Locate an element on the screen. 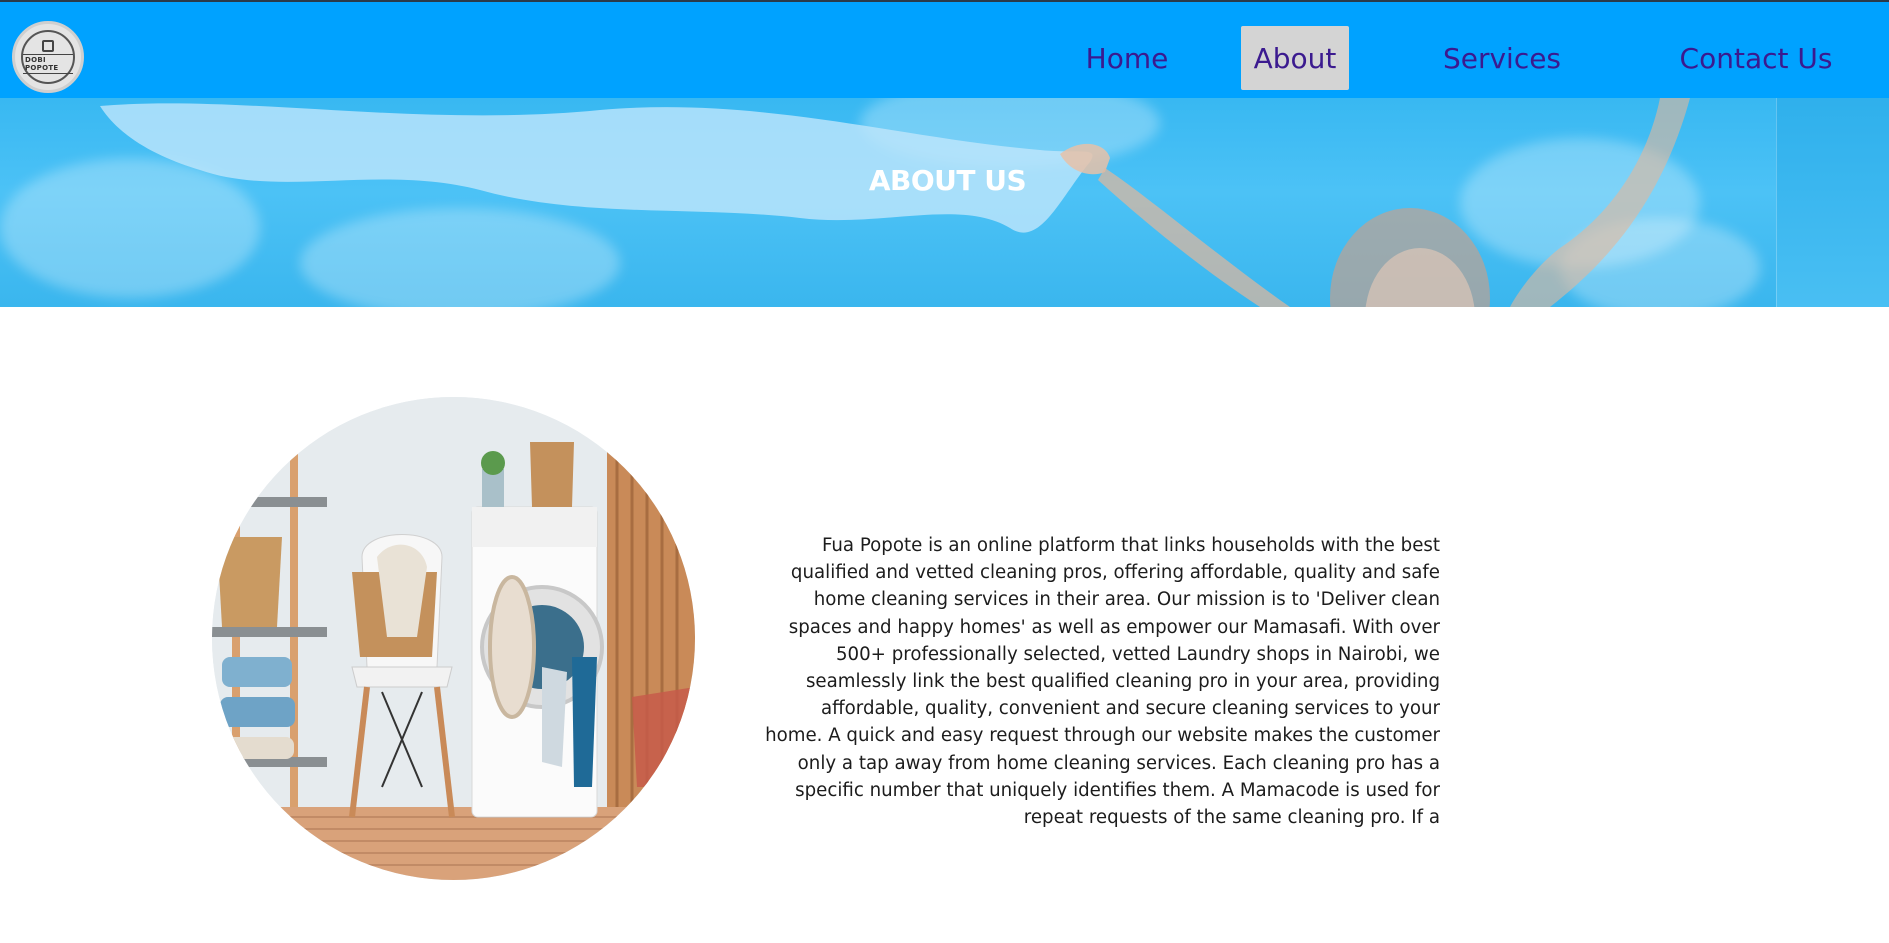 The width and height of the screenshot is (1889, 943). logo-seal: DOBI POPOTE is located at coordinates (48, 57).